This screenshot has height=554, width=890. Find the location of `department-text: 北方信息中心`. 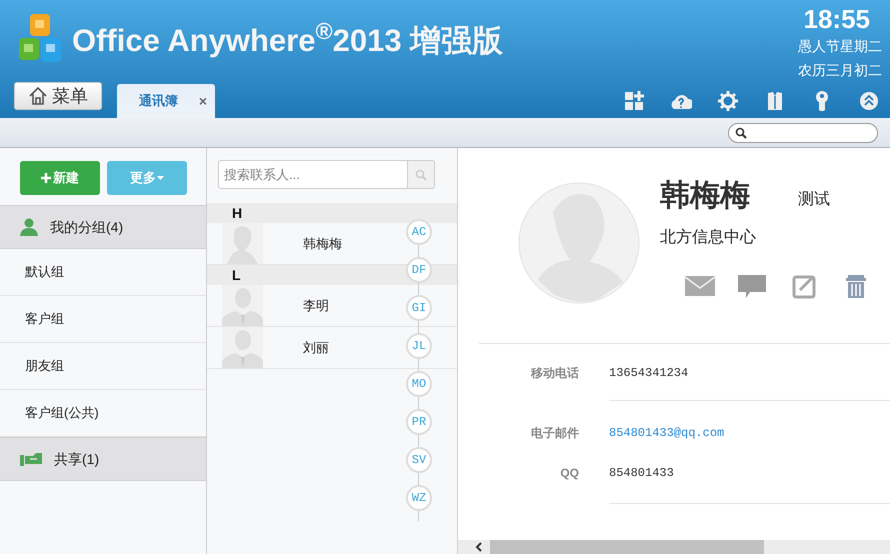

department-text: 北方信息中心 is located at coordinates (708, 238).